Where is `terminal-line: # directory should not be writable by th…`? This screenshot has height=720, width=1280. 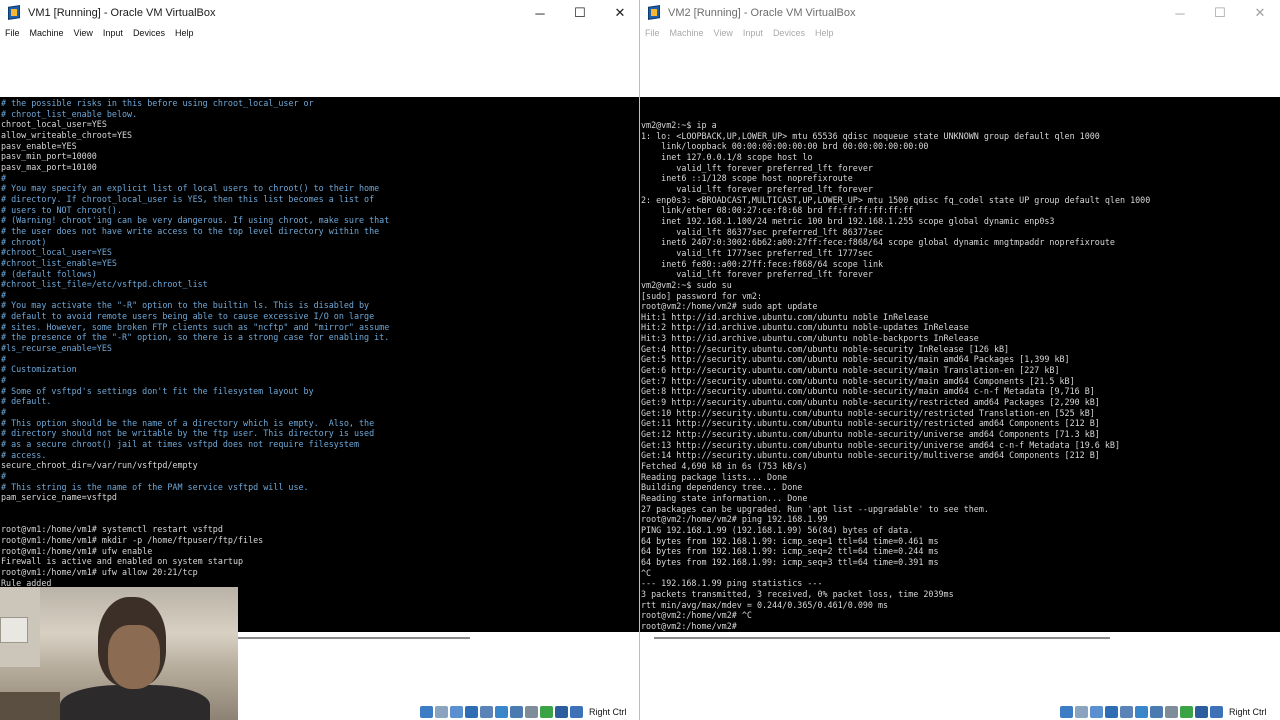
terminal-line: # directory should not be writable by th… is located at coordinates (188, 433).